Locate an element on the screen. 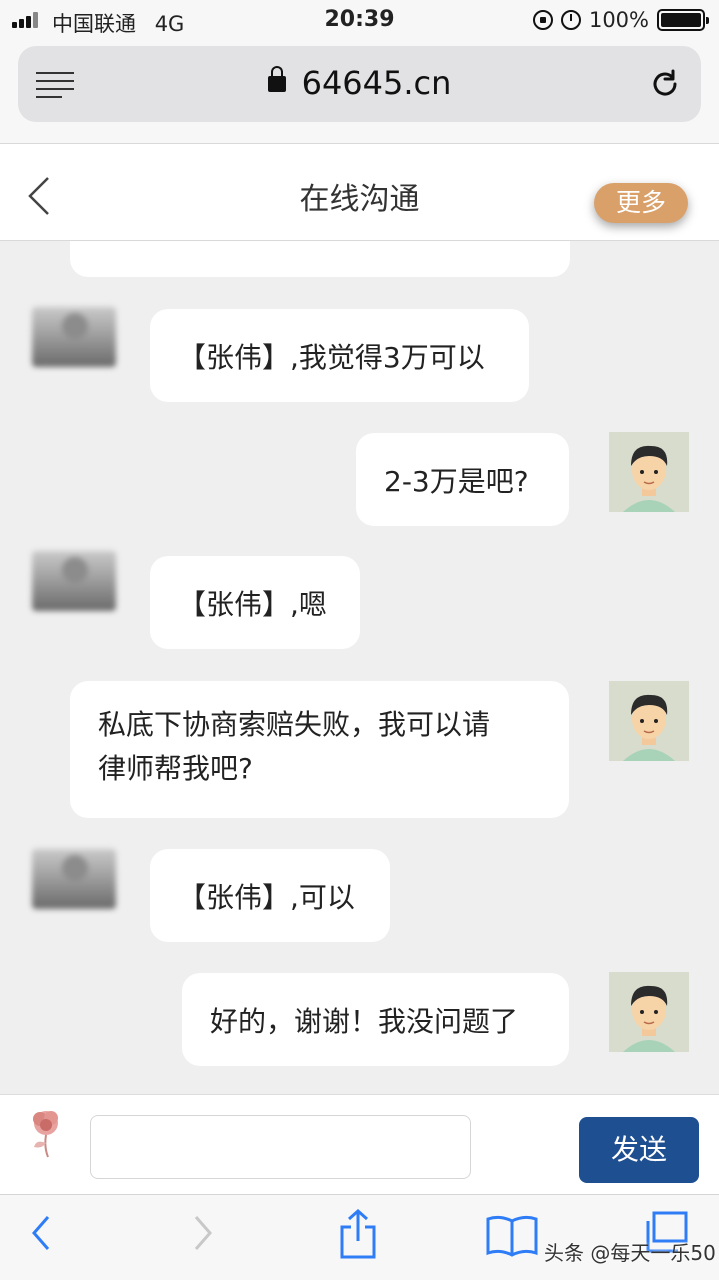 This screenshot has height=1280, width=719. message-text: 2-3万是吧? is located at coordinates (456, 481).